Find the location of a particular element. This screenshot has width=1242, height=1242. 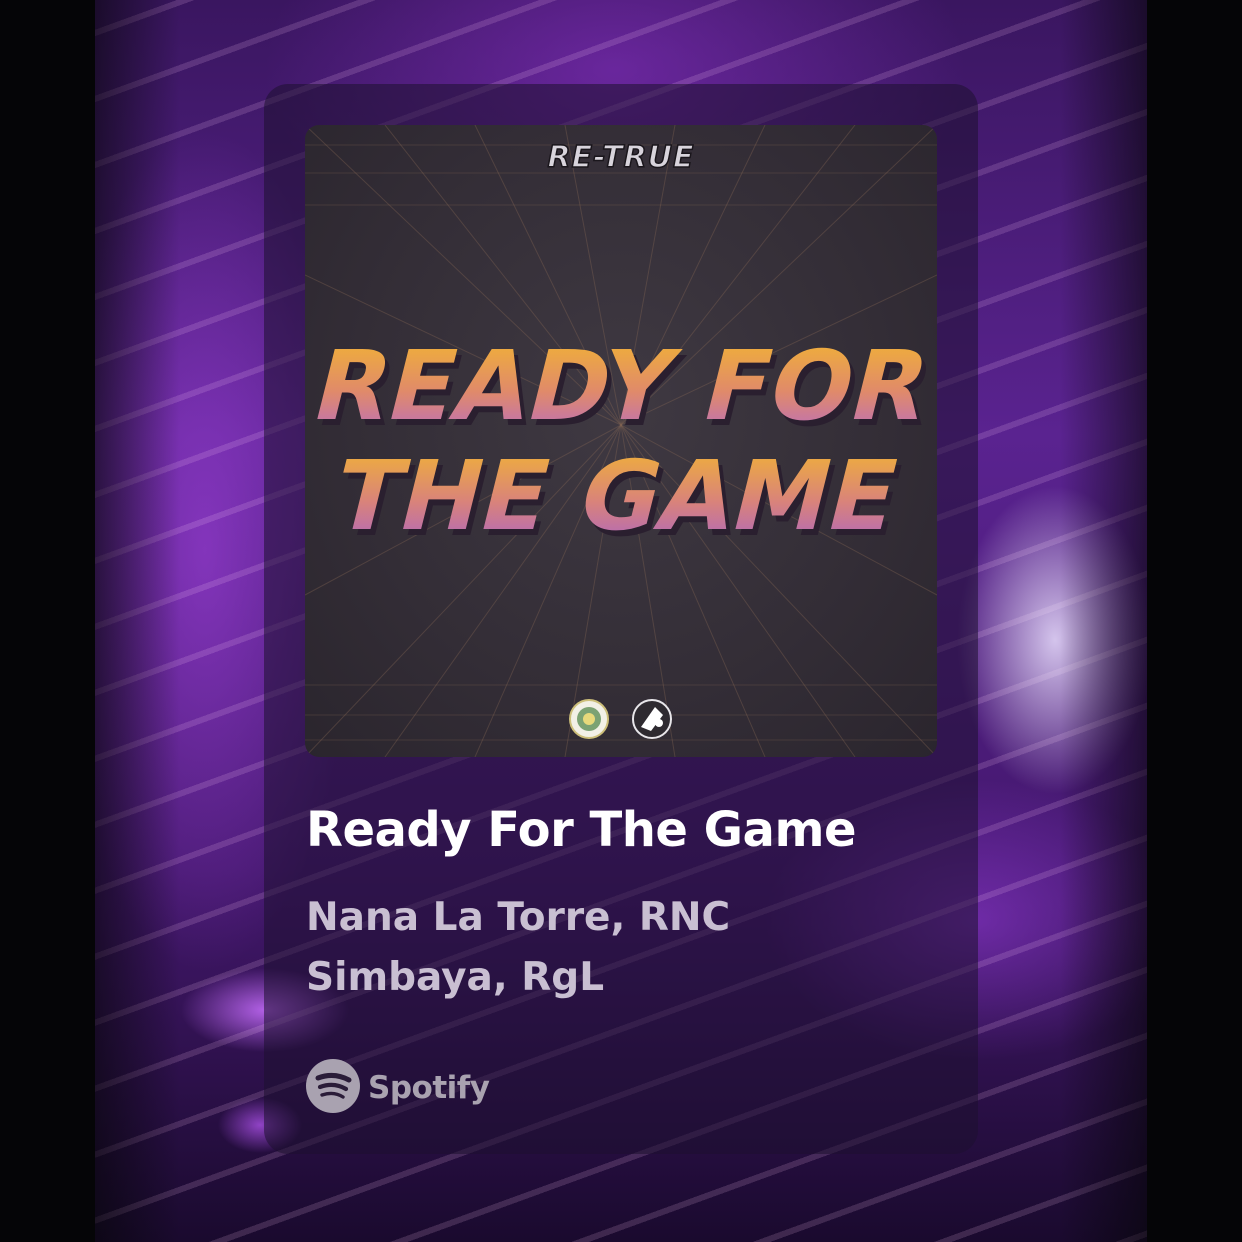

spotify-icon is located at coordinates (333, 1088).